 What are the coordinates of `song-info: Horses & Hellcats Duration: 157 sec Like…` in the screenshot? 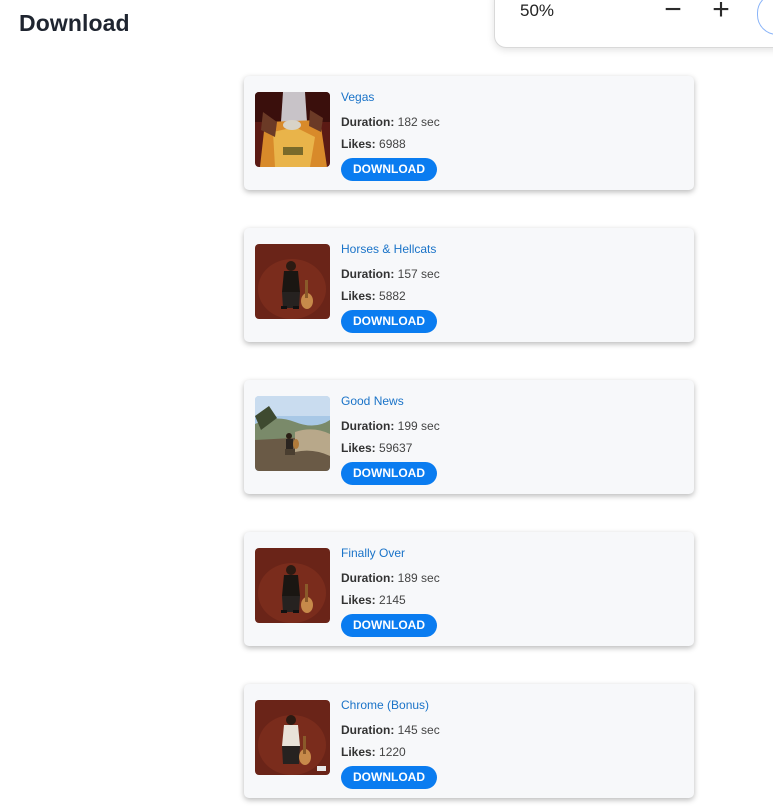 It's located at (390, 287).